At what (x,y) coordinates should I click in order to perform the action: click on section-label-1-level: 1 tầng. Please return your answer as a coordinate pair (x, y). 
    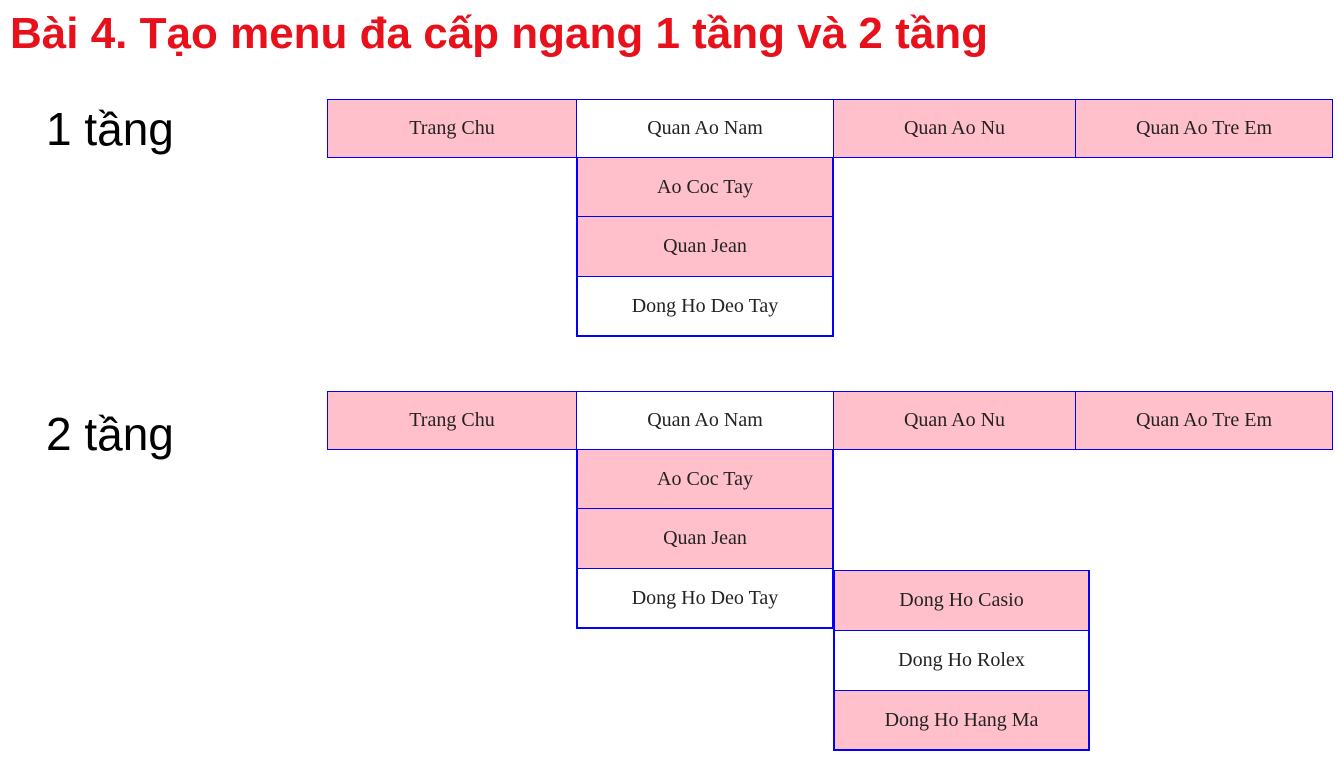
    Looking at the image, I should click on (110, 129).